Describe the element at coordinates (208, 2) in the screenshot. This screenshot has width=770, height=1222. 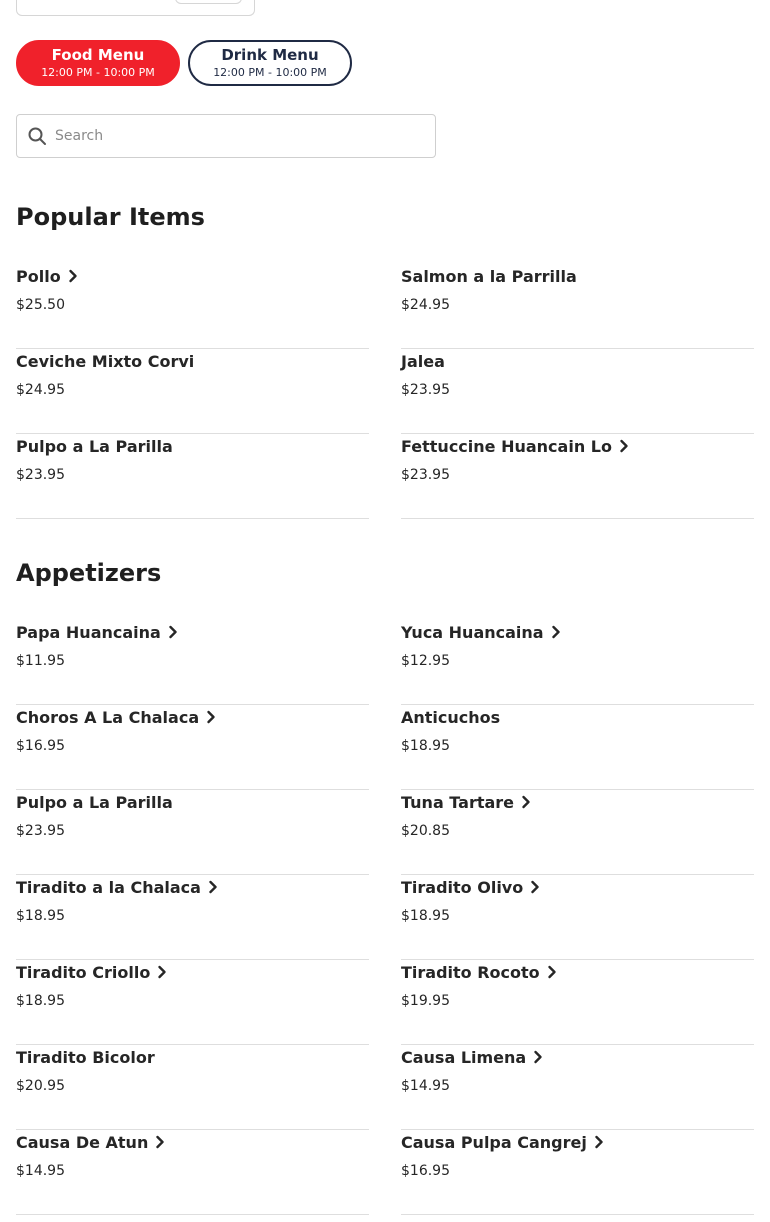
I see `location-card-button` at that location.